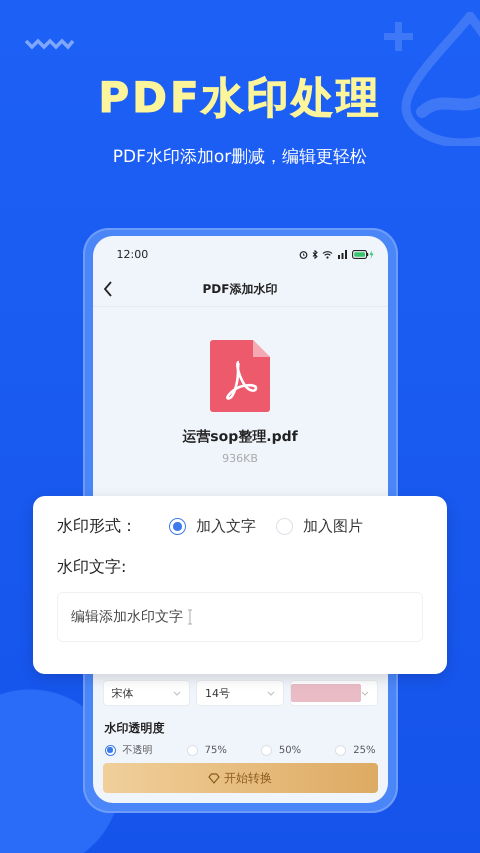  What do you see at coordinates (190, 617) in the screenshot?
I see `text-cursor-icon` at bounding box center [190, 617].